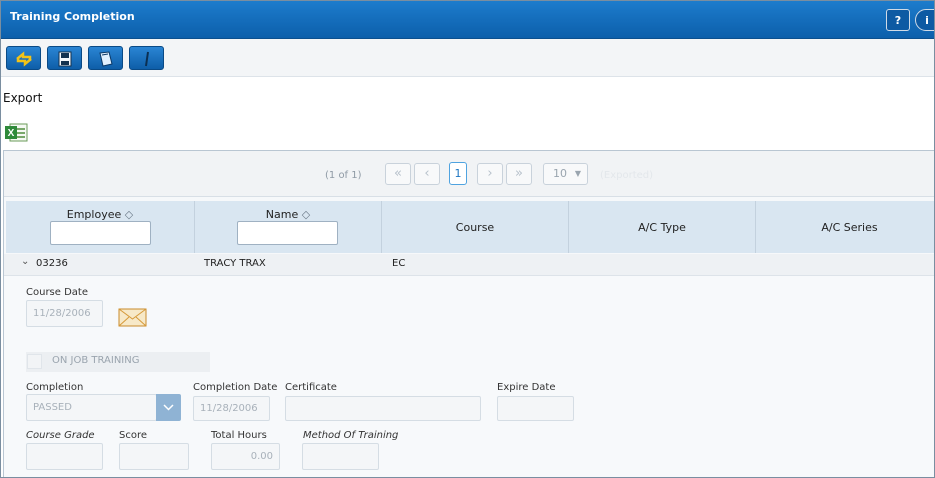 This screenshot has width=935, height=478. I want to click on excel-icon: X, so click(16, 132).